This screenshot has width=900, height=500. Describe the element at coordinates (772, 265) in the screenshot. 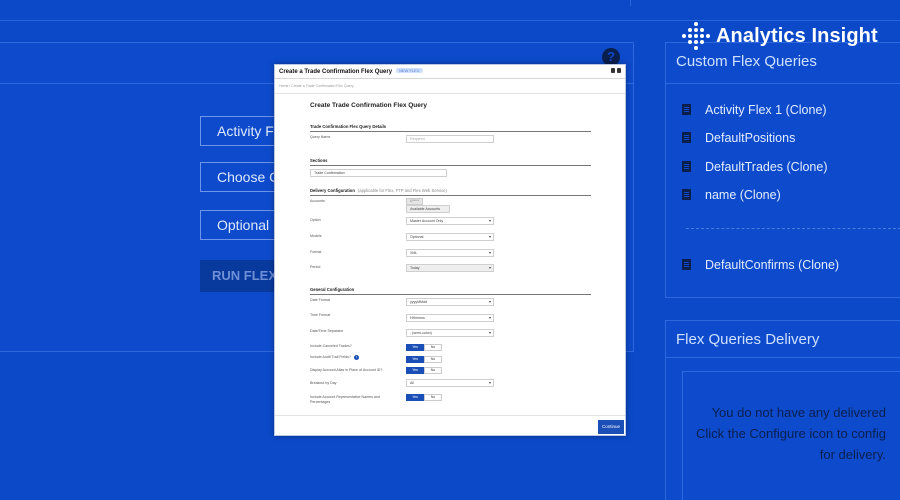

I see `query-name: DefaultConfirms (Clone)` at that location.